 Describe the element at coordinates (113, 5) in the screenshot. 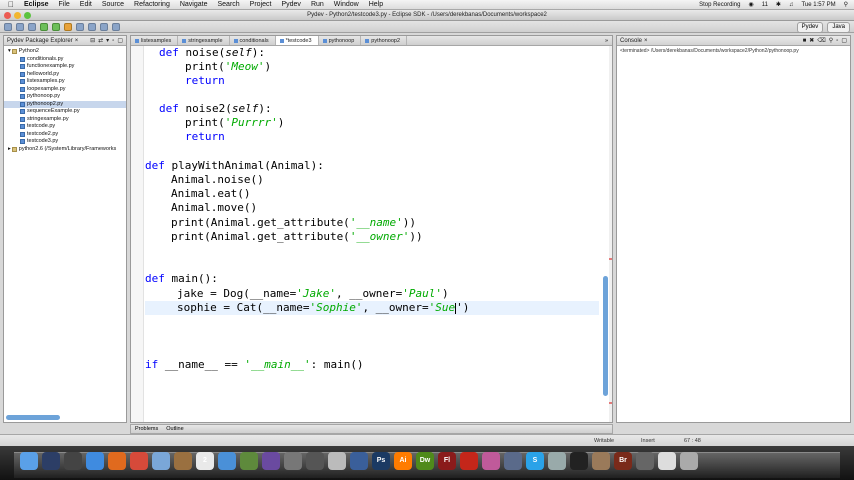

I see `menu-source: Source` at that location.